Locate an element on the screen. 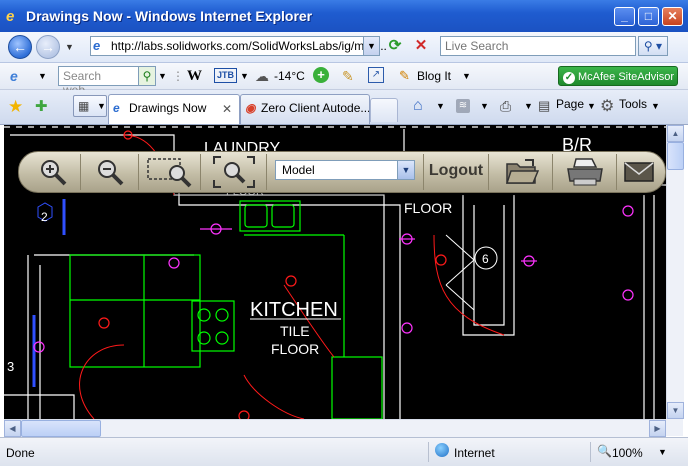 Image resolution: width=688 pixels, height=466 pixels. maximize-button: □ is located at coordinates (648, 16).